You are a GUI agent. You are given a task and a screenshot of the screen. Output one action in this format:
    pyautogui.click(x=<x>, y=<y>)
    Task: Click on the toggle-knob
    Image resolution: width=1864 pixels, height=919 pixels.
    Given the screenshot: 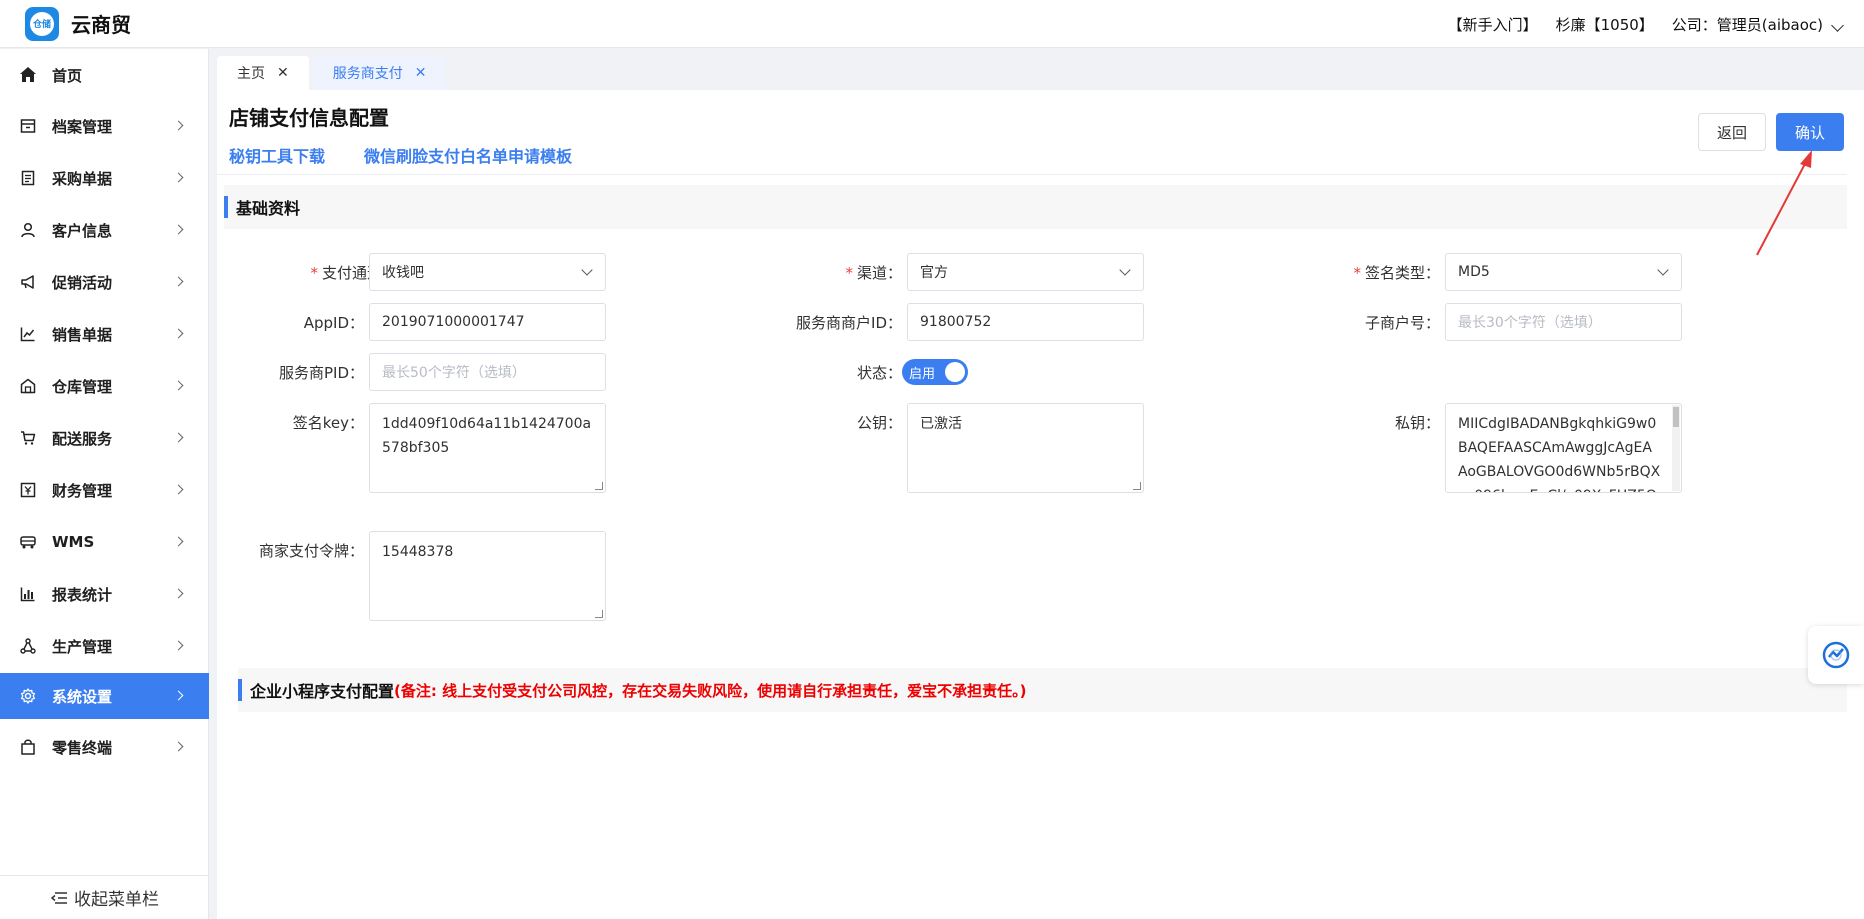 What is the action you would take?
    pyautogui.click(x=955, y=372)
    